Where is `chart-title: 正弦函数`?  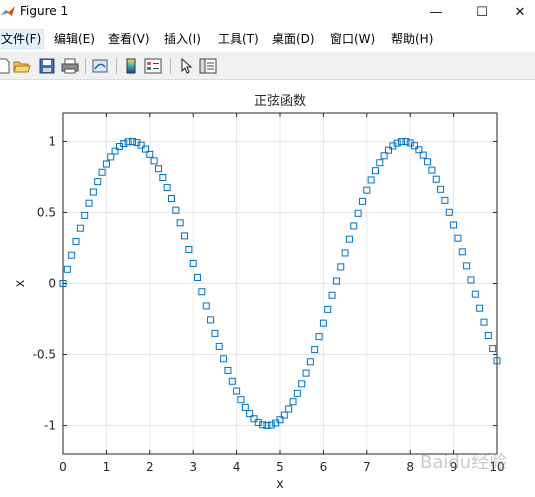 chart-title: 正弦函数 is located at coordinates (280, 101).